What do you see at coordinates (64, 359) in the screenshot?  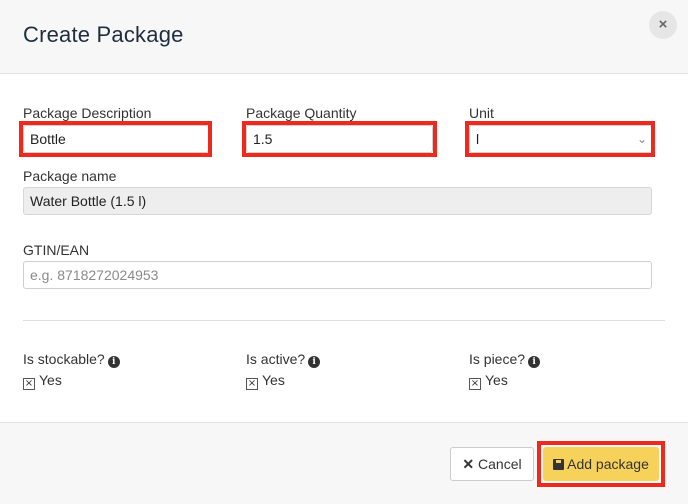 I see `is-stockable-text: Is stockable?` at bounding box center [64, 359].